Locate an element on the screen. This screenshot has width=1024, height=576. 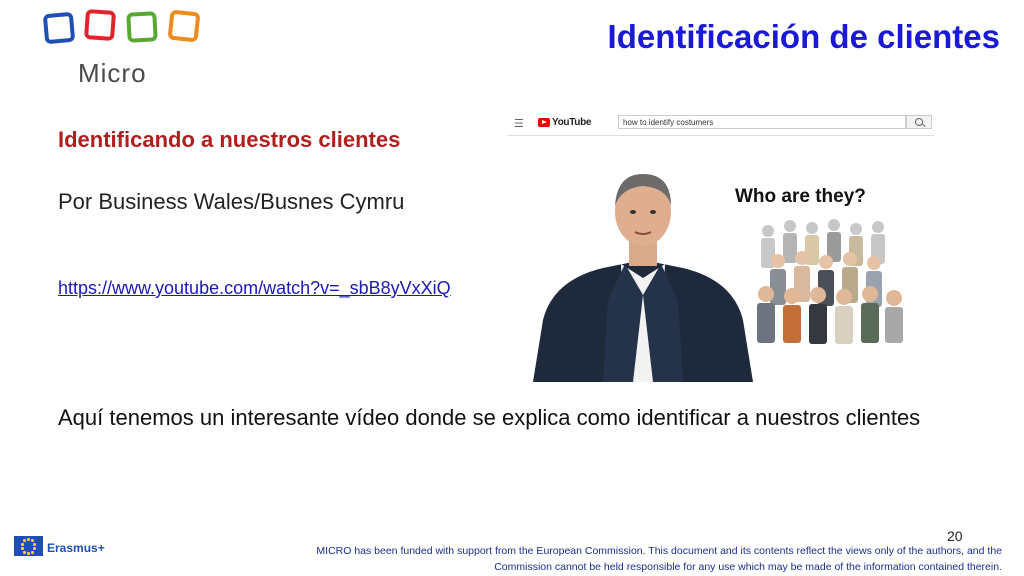
youtube-header: ☰ YouTube how to identify costumers is located at coordinates (721, 123).